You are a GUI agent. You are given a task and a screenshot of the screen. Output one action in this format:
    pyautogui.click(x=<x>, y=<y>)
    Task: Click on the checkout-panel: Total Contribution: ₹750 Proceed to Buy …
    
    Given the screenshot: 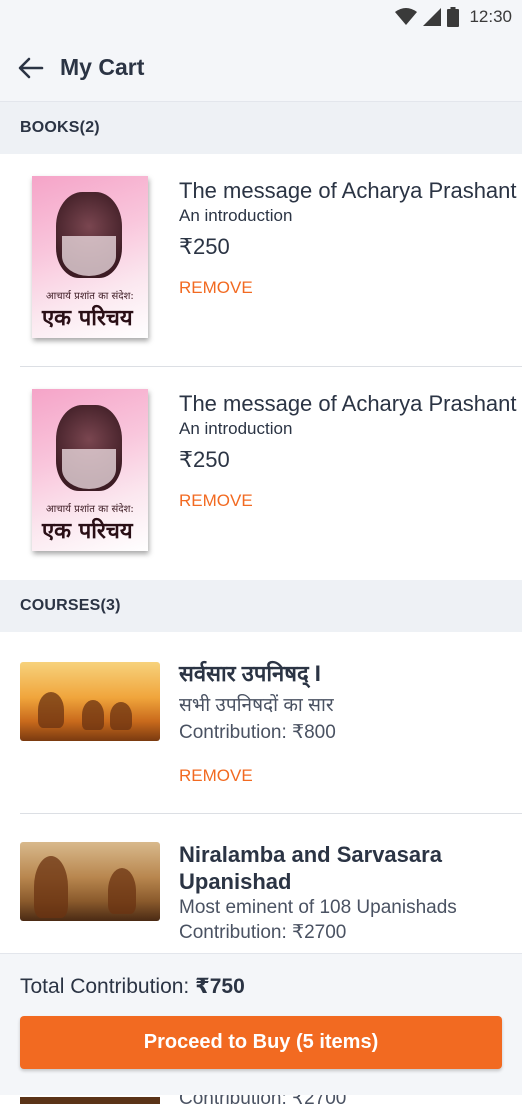 What is the action you would take?
    pyautogui.click(x=261, y=1024)
    